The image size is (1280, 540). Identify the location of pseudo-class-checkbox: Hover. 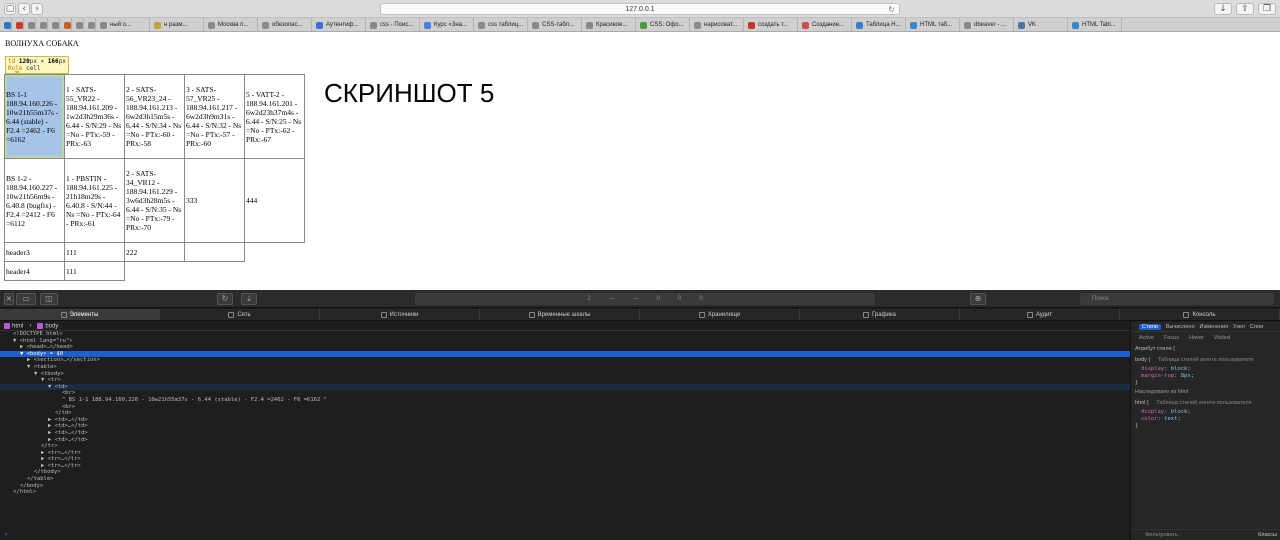
(1196, 338).